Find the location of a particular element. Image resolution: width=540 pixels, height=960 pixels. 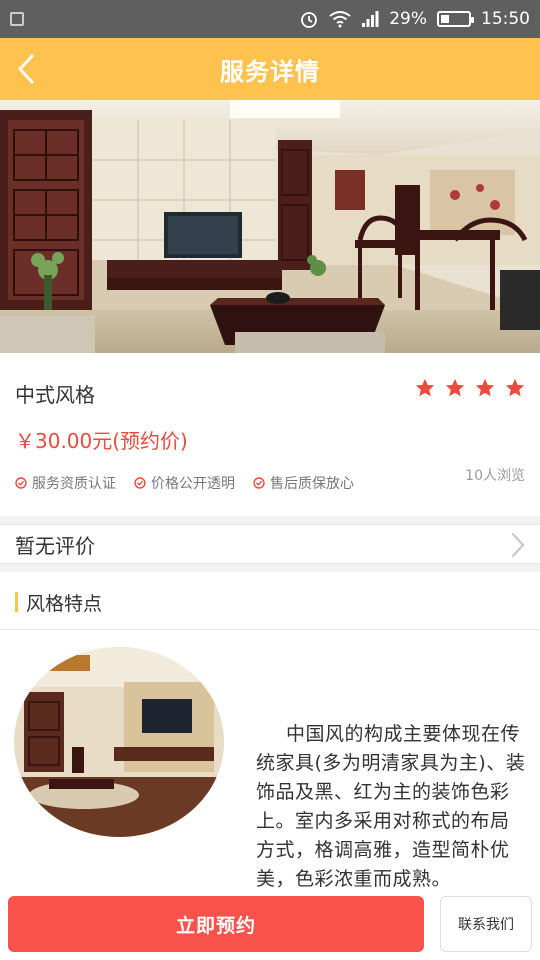

service-name: 中式风格 is located at coordinates (55, 395).